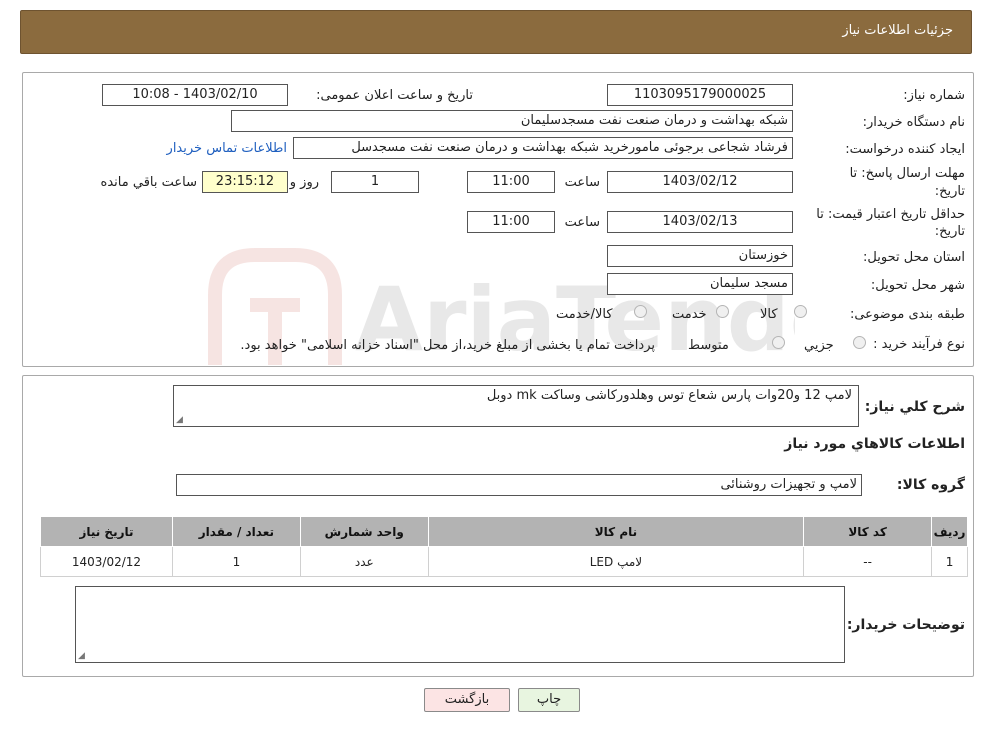  What do you see at coordinates (519, 485) in the screenshot?
I see `goods-group-field: لامپ و تجهیزات روشنائی` at bounding box center [519, 485].